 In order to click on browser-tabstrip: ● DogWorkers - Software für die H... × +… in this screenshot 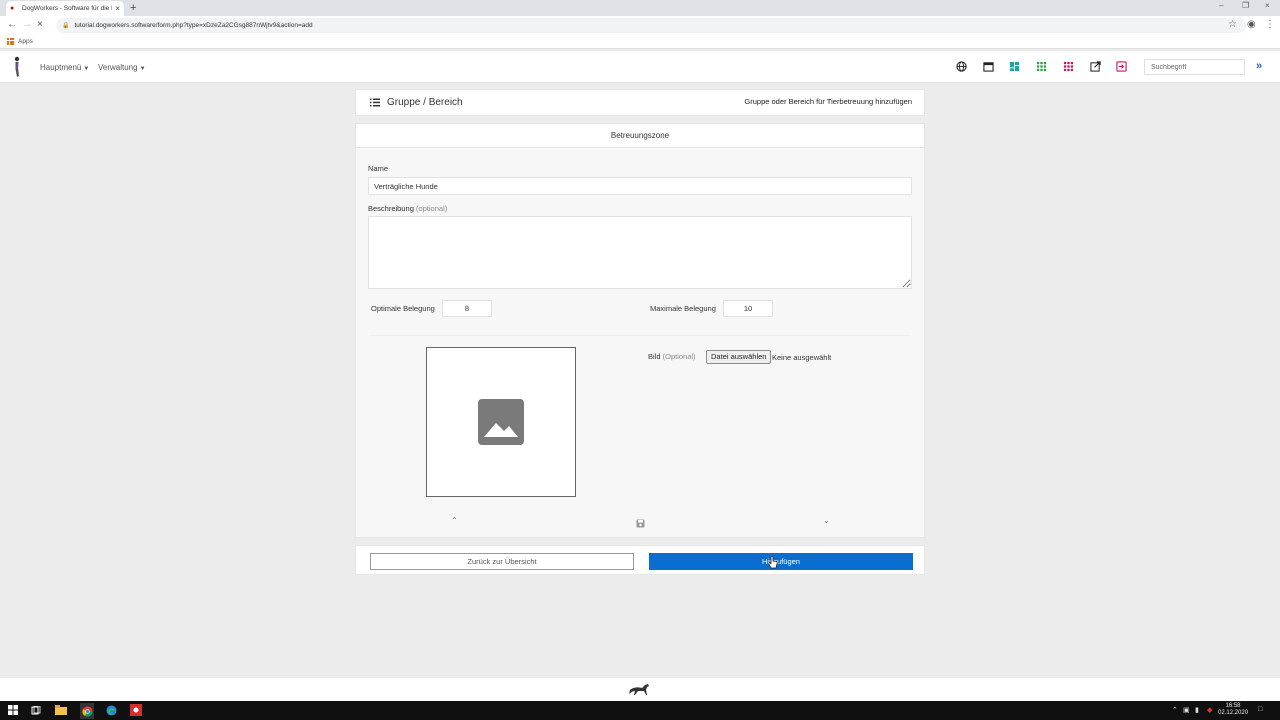, I will do `click(640, 8)`.